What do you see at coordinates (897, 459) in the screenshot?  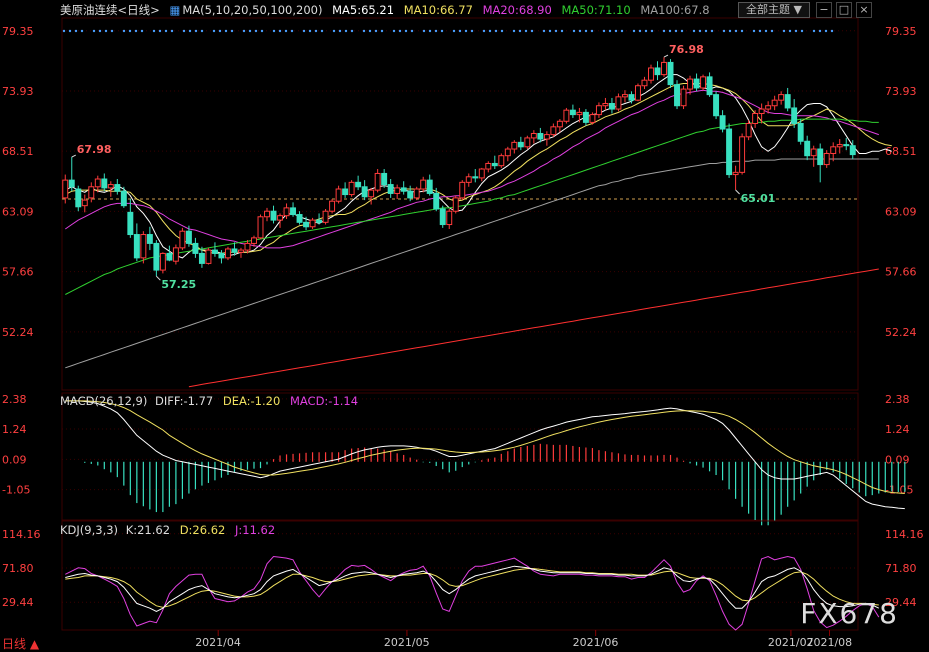 I see `y-tick-label-right: 0.09` at bounding box center [897, 459].